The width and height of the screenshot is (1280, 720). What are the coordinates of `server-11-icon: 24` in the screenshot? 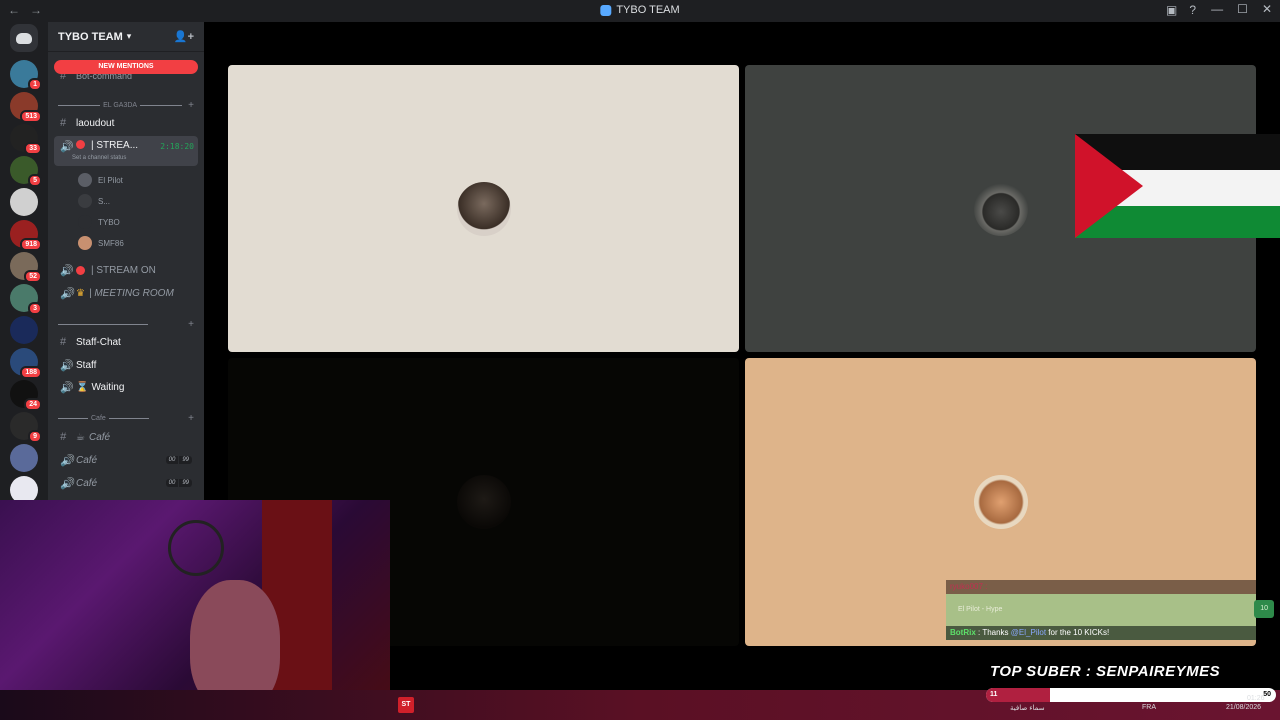 It's located at (26, 395).